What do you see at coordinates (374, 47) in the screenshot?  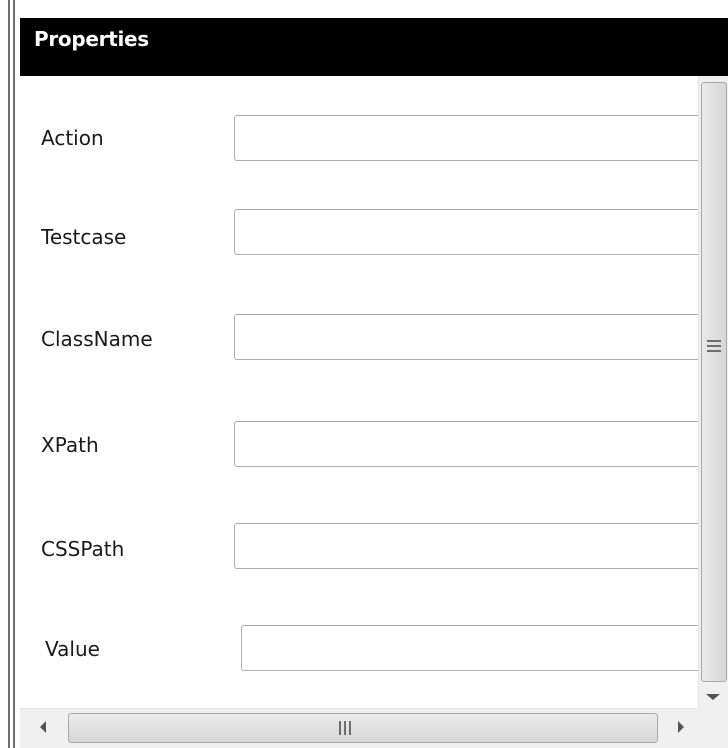 I see `properties-header: Properties` at bounding box center [374, 47].